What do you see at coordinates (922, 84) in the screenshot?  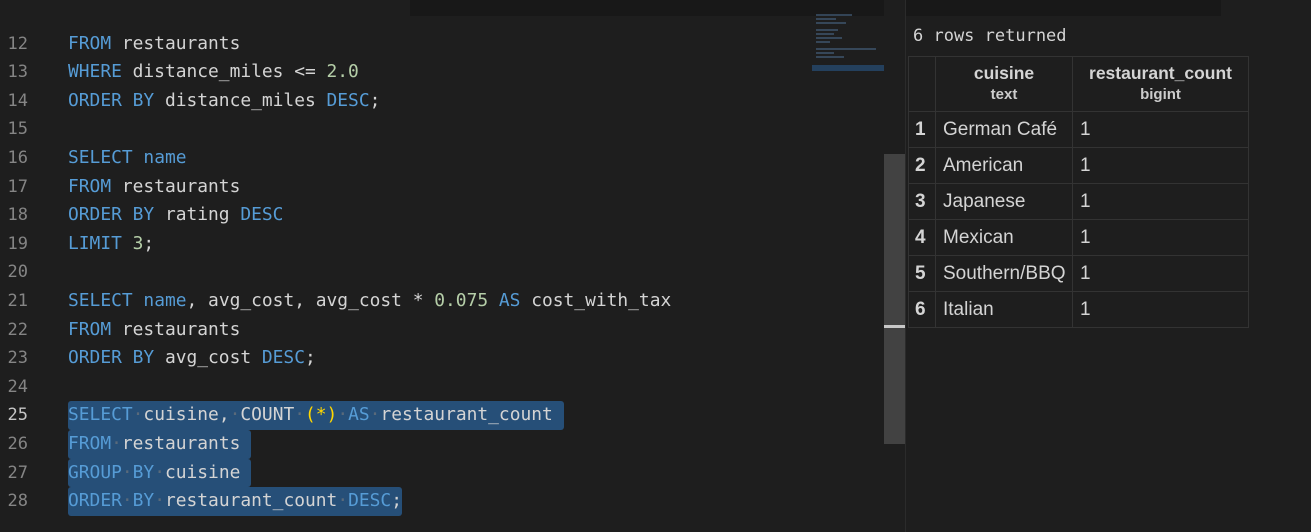 I see `row-number-header` at bounding box center [922, 84].